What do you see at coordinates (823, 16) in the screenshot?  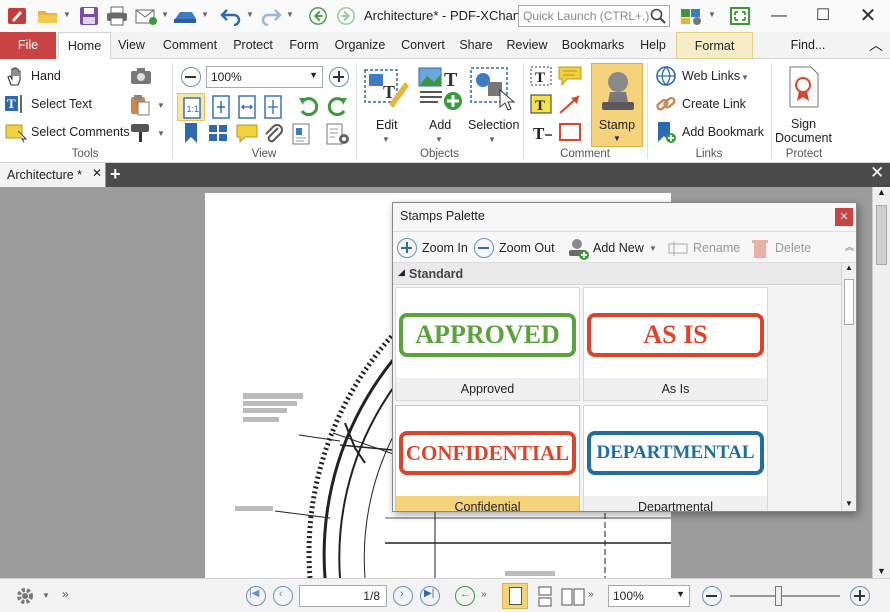 I see `maximize-button: ☐` at bounding box center [823, 16].